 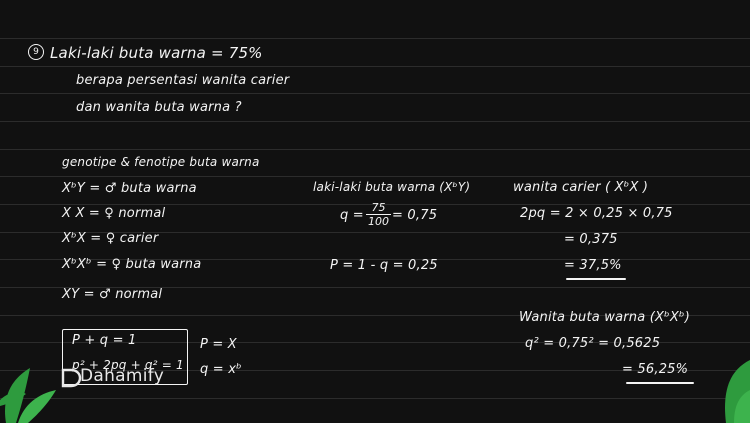 I want to click on carrier-line-1: 2pq = 2 × 0,25 × 0,75, so click(x=596, y=213).